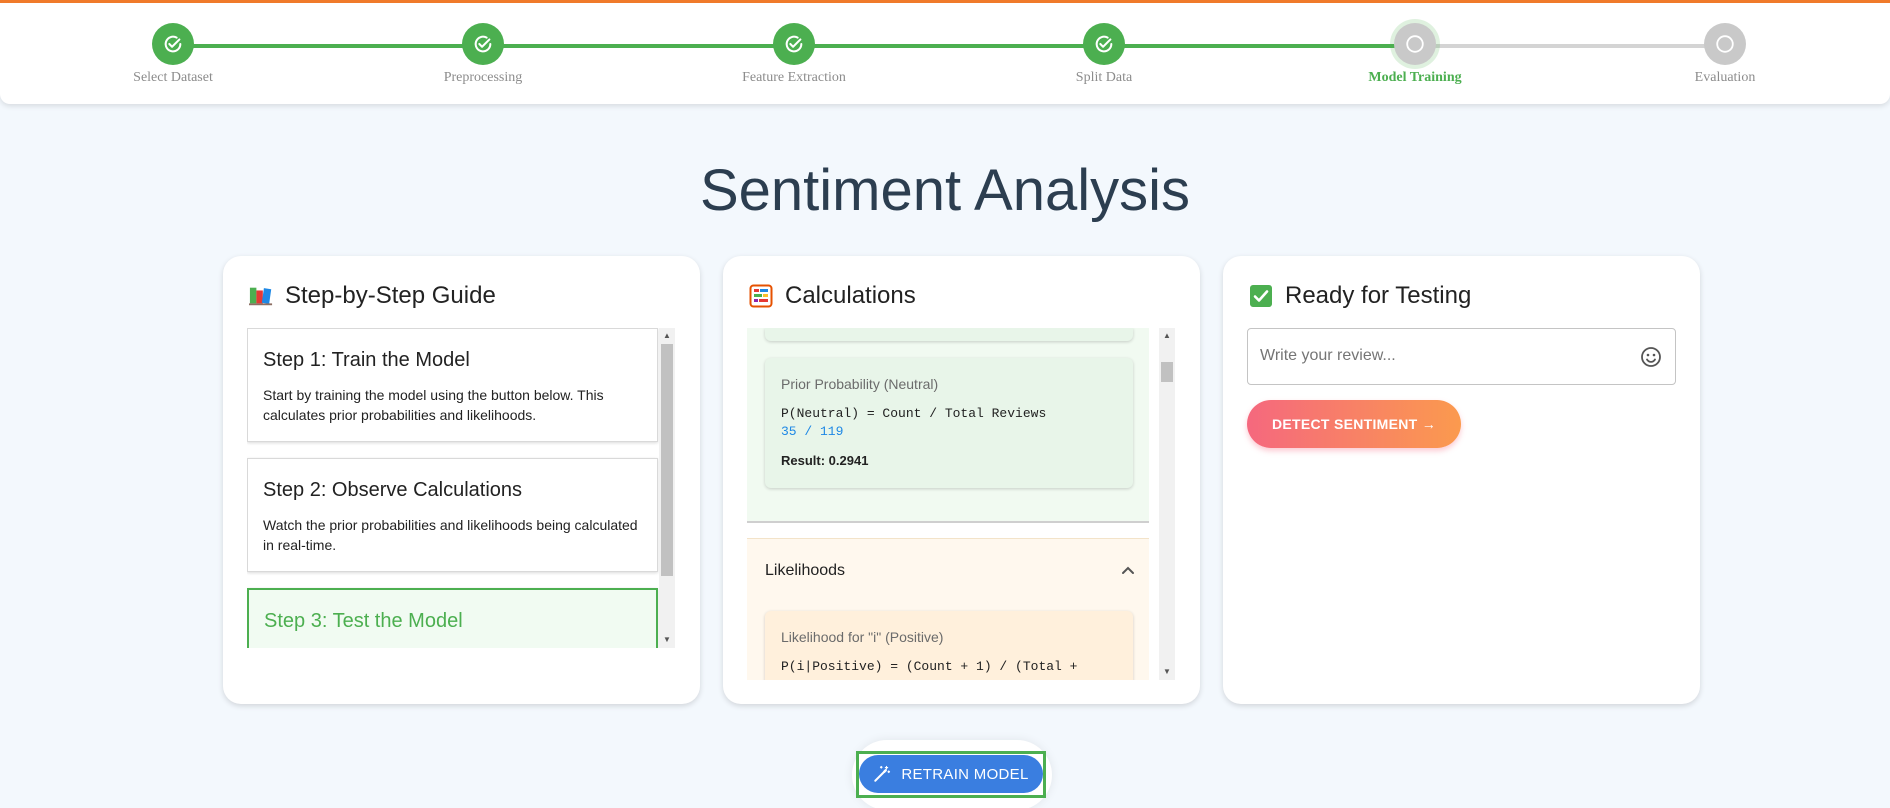 The height and width of the screenshot is (808, 1890). I want to click on testing-card-title: Ready for Testing, so click(1360, 296).